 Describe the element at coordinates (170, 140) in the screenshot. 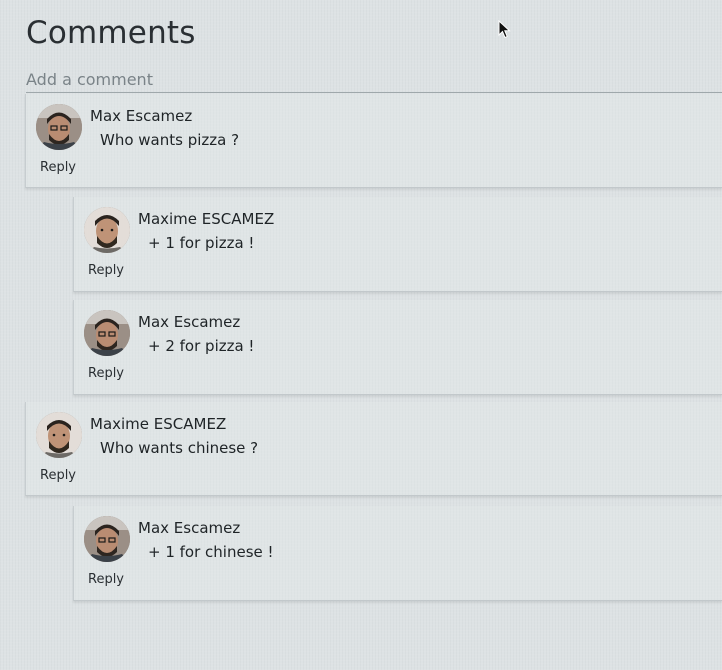

I see `comment-text: Who wants pizza ?` at that location.